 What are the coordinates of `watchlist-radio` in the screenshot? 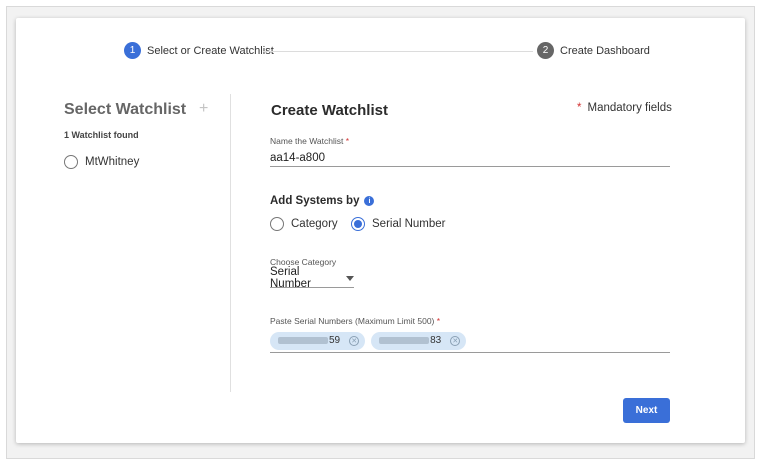 It's located at (71, 162).